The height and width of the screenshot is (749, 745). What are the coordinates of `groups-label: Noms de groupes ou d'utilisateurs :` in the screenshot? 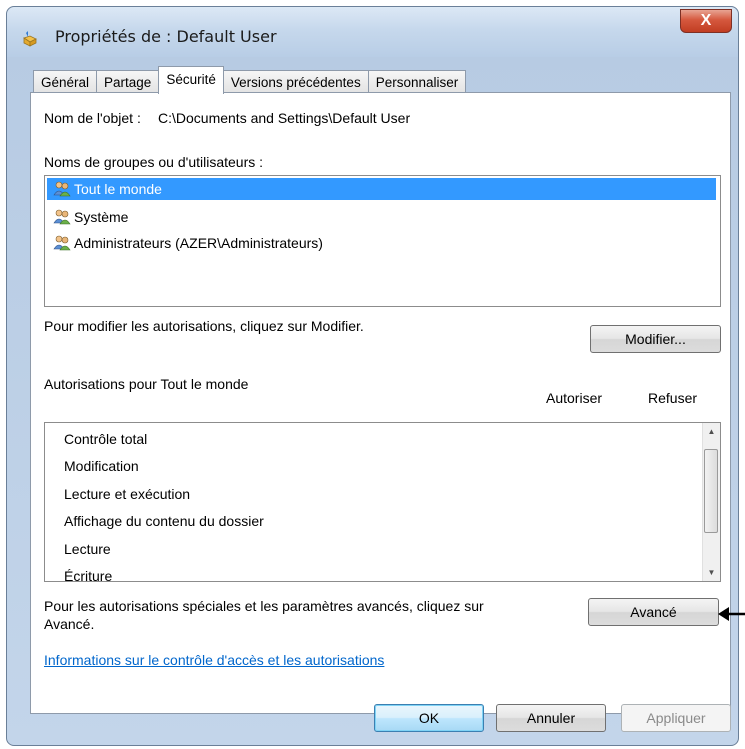 It's located at (154, 162).